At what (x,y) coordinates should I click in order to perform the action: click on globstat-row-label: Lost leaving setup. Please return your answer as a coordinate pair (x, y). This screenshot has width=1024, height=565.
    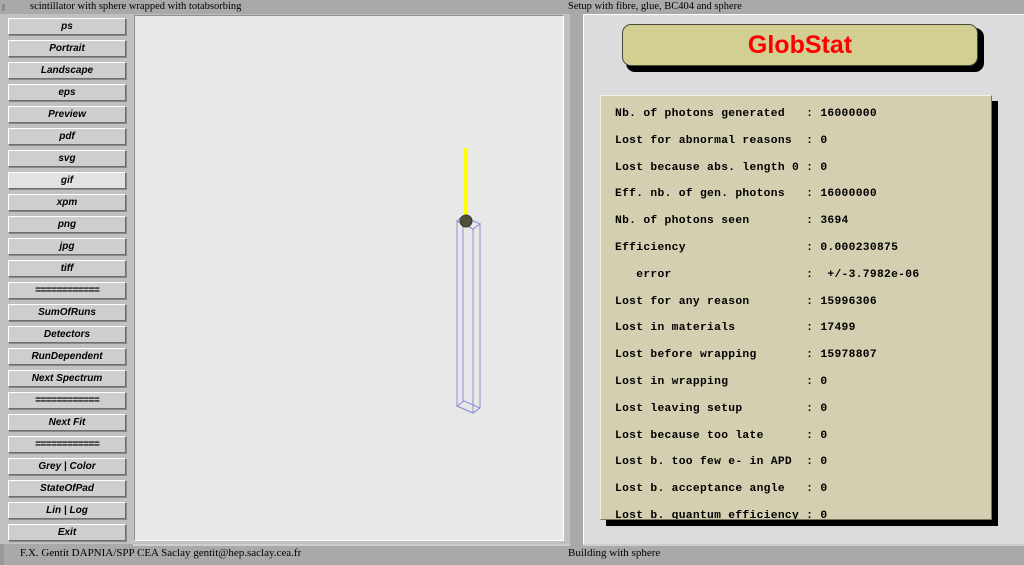
    Looking at the image, I should click on (711, 408).